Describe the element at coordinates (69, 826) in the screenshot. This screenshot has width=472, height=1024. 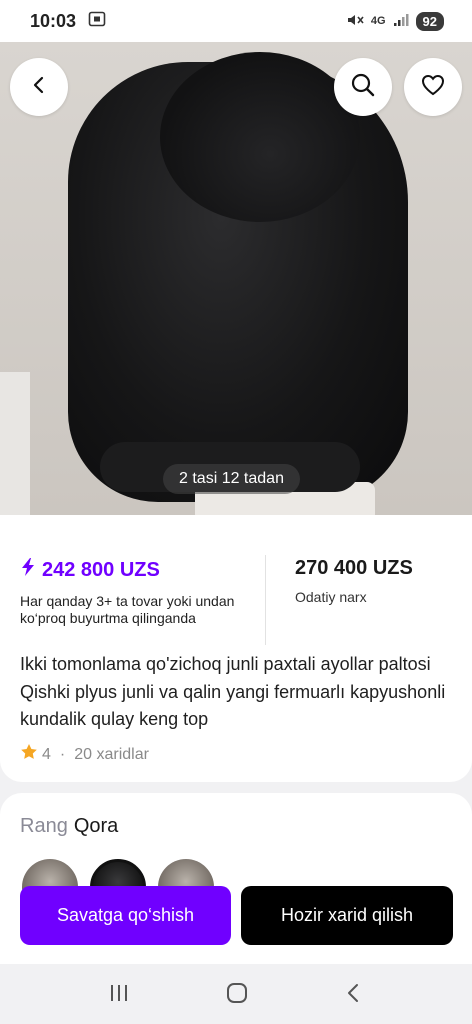
I see `color-row: Rang Qora` at that location.